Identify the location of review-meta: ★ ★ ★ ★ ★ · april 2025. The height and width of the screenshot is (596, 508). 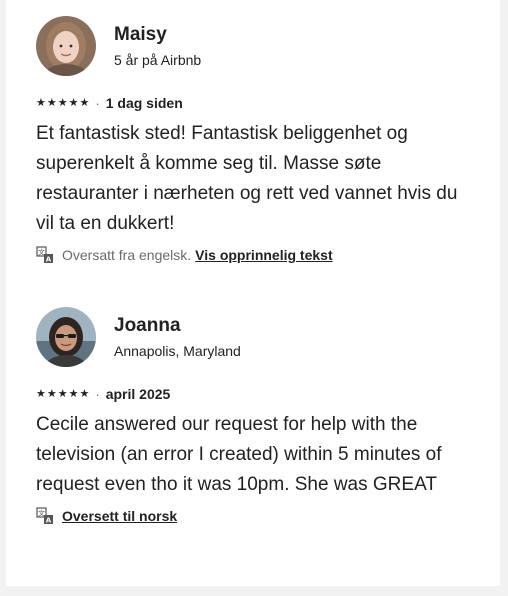
(256, 394).